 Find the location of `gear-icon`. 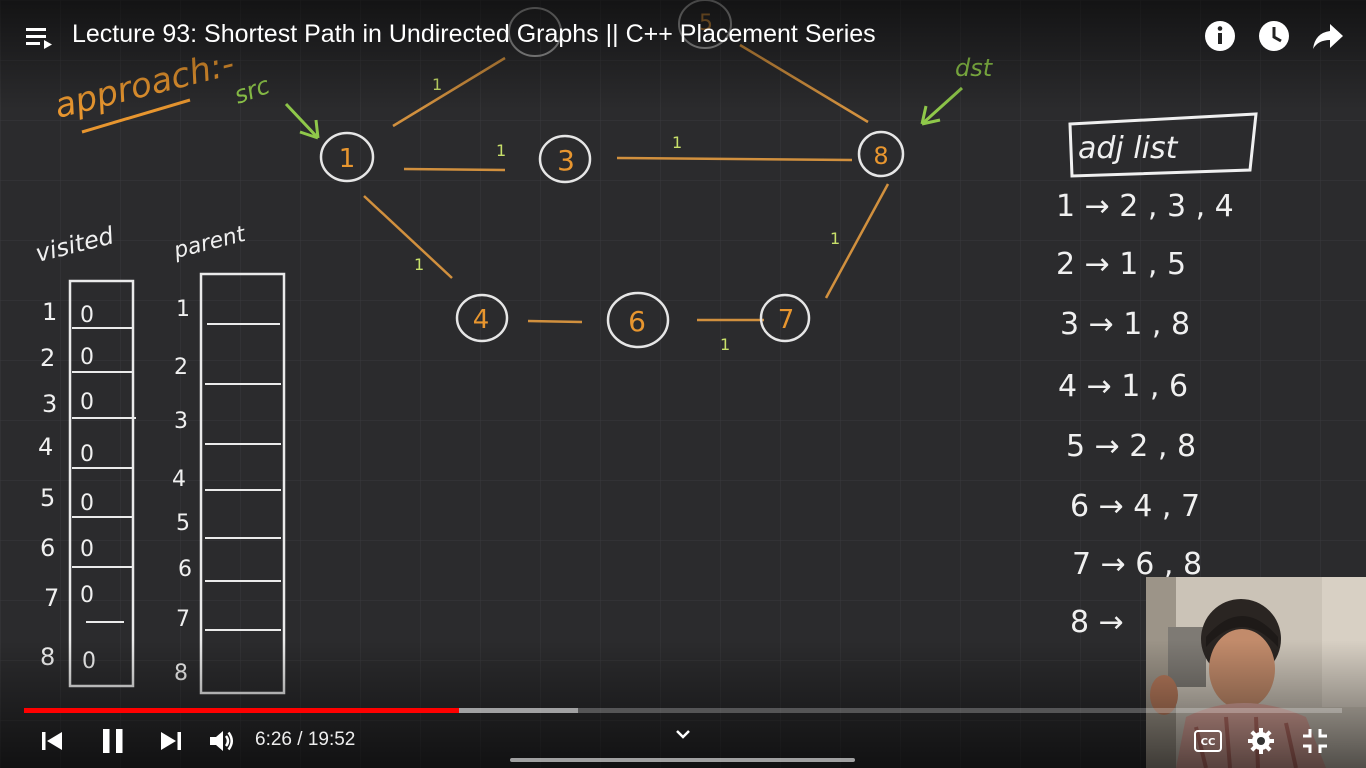

gear-icon is located at coordinates (1261, 743).